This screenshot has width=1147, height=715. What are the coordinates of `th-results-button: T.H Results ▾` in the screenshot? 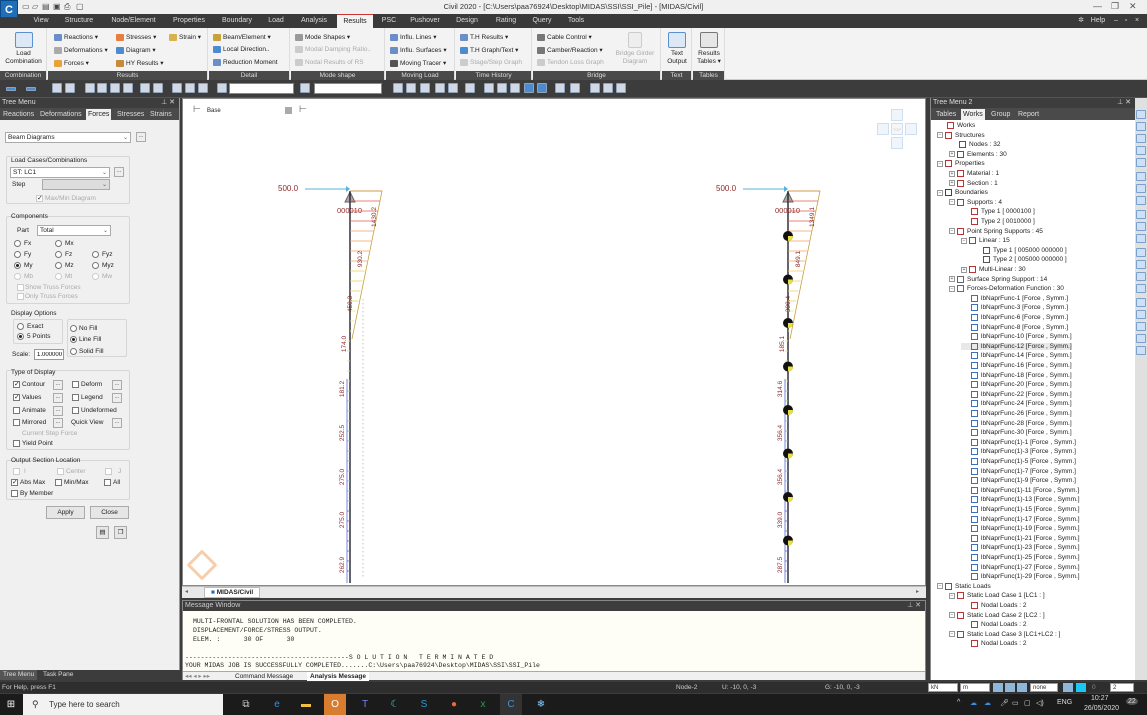 It's located at (484, 37).